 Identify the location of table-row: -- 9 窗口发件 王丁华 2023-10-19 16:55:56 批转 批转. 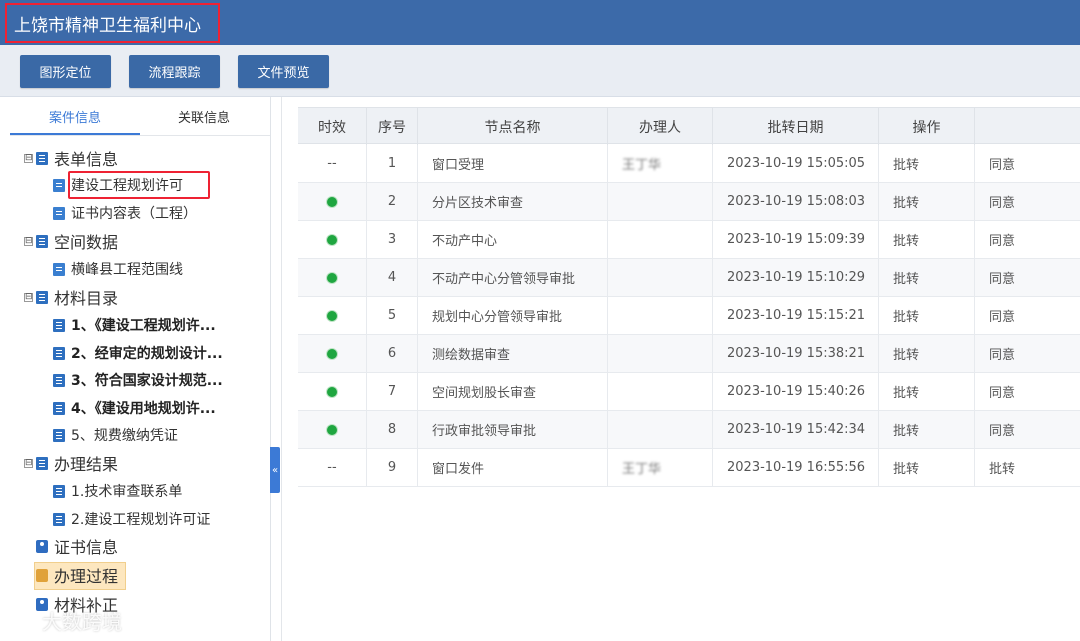
(689, 468).